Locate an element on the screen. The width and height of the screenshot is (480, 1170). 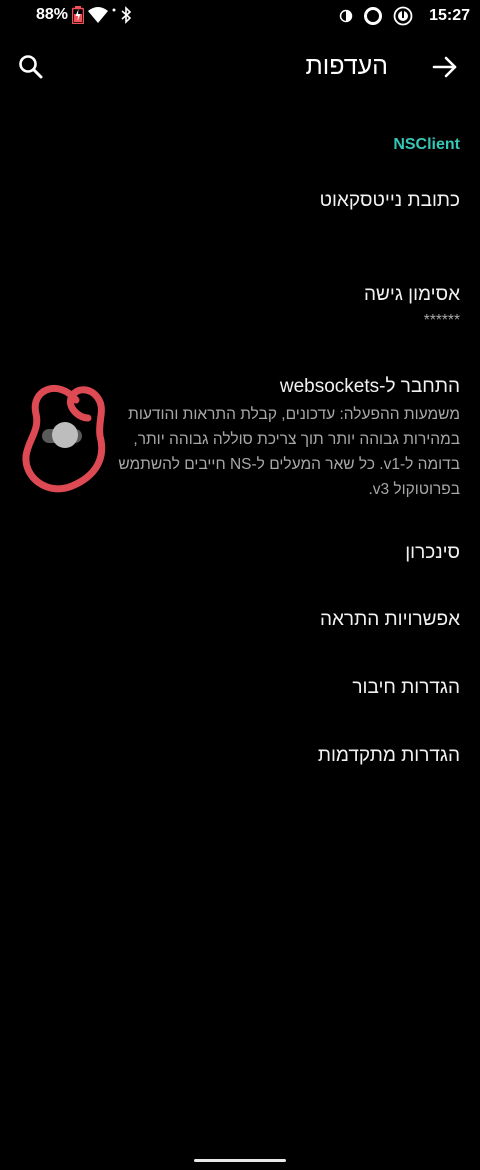
app-status-icon is located at coordinates (403, 16).